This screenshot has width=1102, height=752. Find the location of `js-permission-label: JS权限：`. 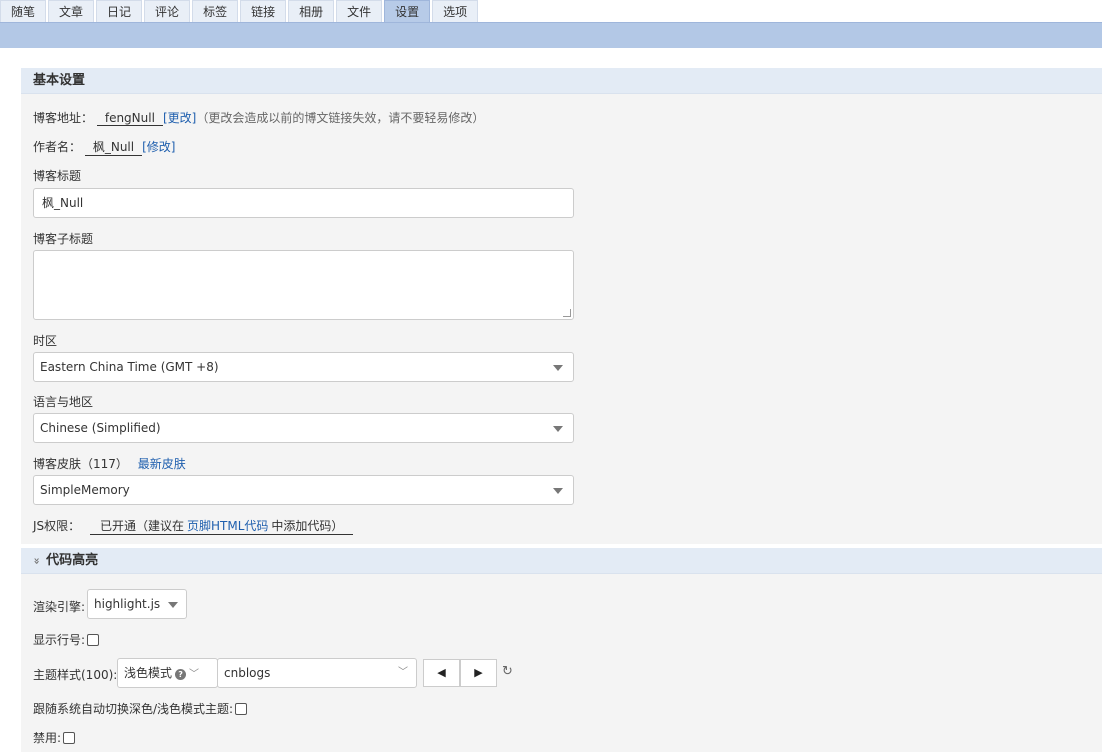

js-permission-label: JS权限： is located at coordinates (57, 526).